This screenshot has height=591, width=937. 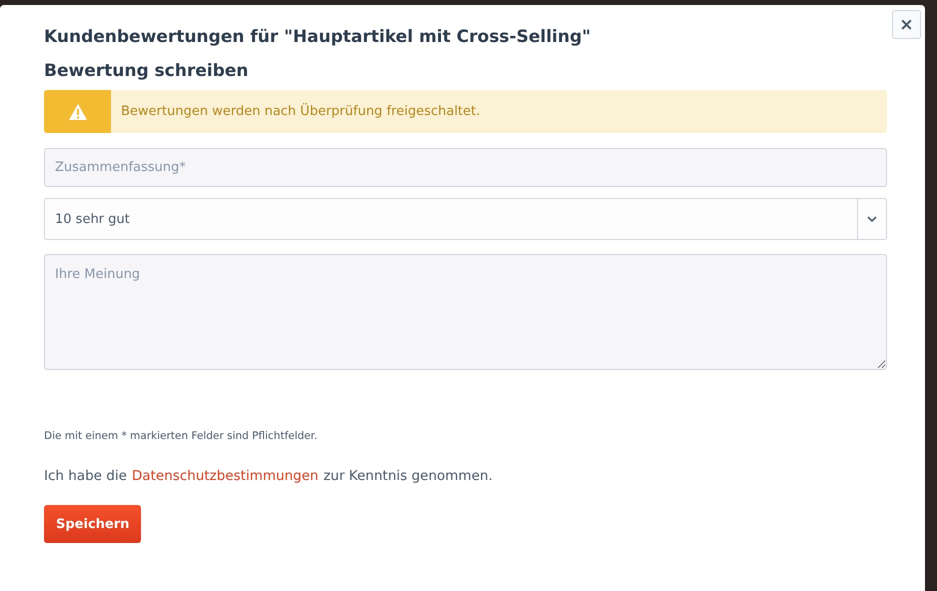 What do you see at coordinates (147, 71) in the screenshot?
I see `section-heading: Bewertung schreiben` at bounding box center [147, 71].